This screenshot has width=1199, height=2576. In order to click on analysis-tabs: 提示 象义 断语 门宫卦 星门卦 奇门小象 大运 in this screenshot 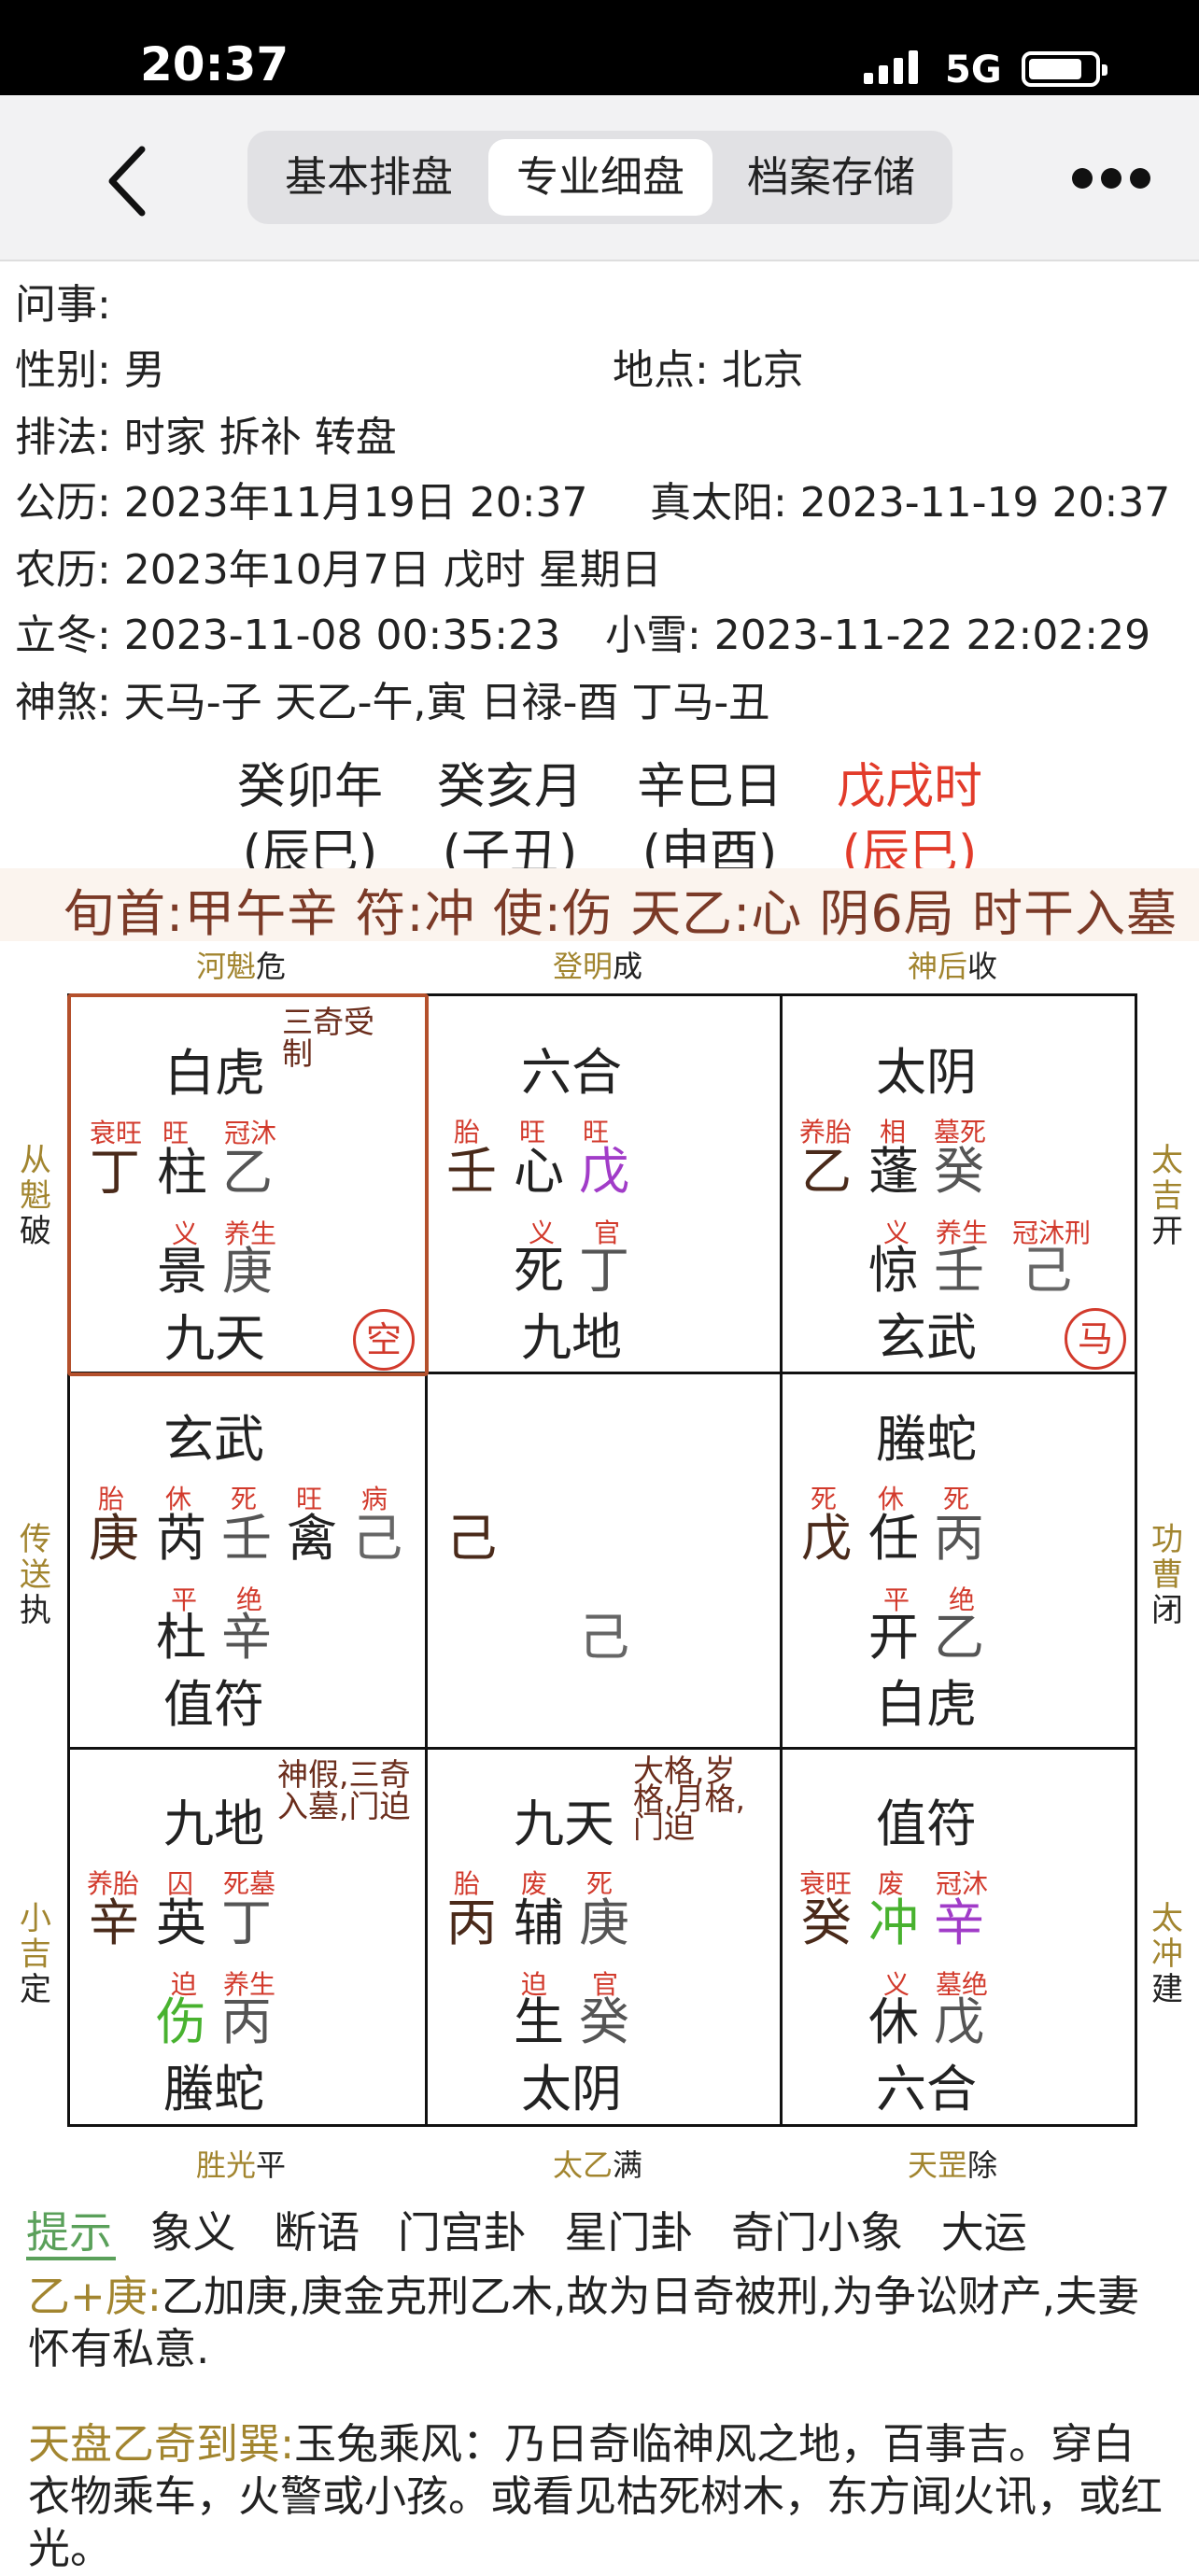, I will do `click(538, 2229)`.